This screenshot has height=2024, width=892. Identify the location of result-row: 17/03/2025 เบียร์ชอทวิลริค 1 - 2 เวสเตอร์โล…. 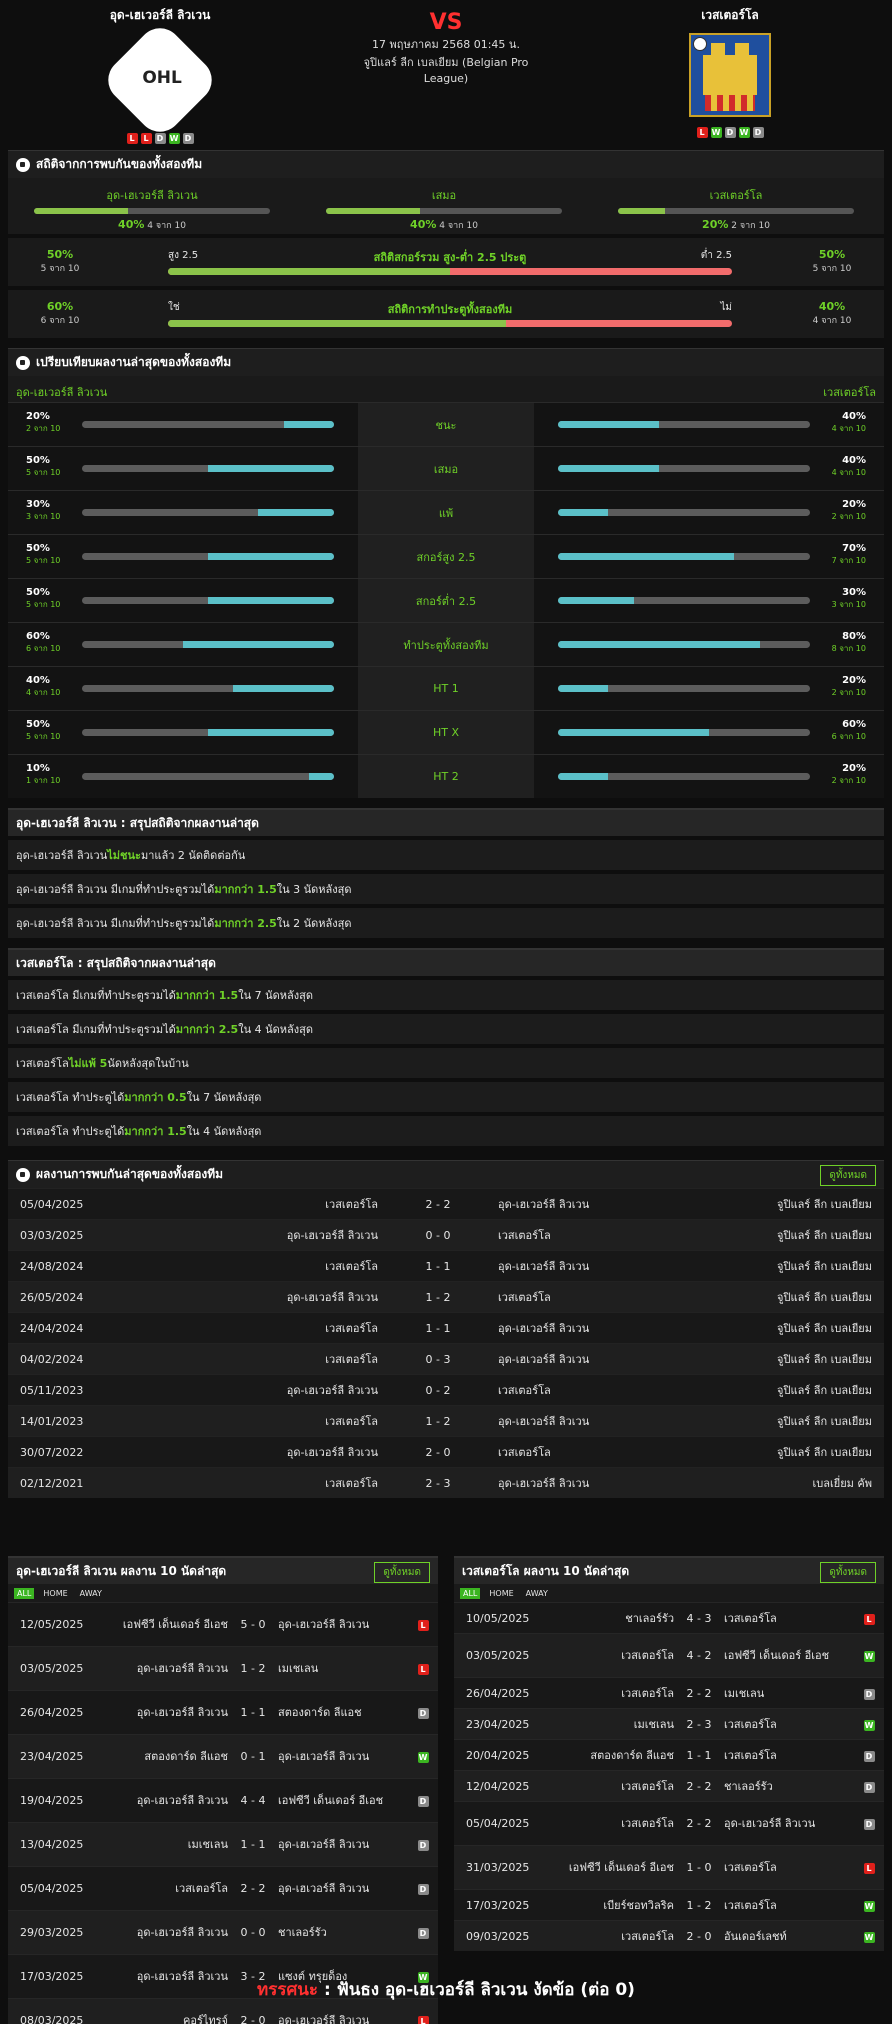
(669, 1904).